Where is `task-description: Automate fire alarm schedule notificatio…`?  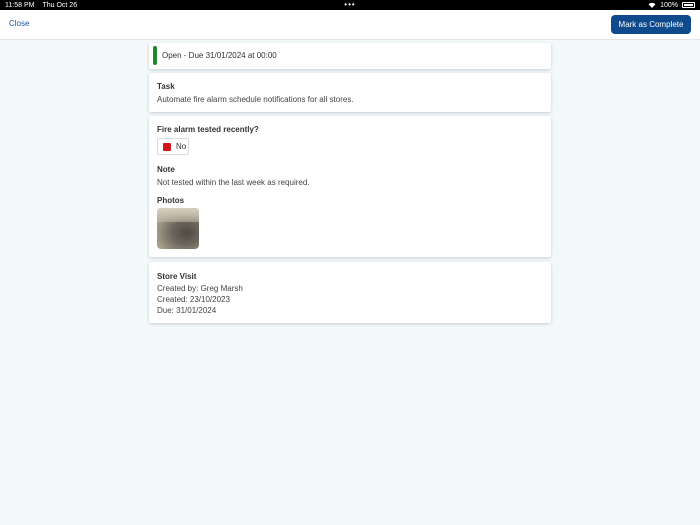 task-description: Automate fire alarm schedule notificatio… is located at coordinates (255, 99).